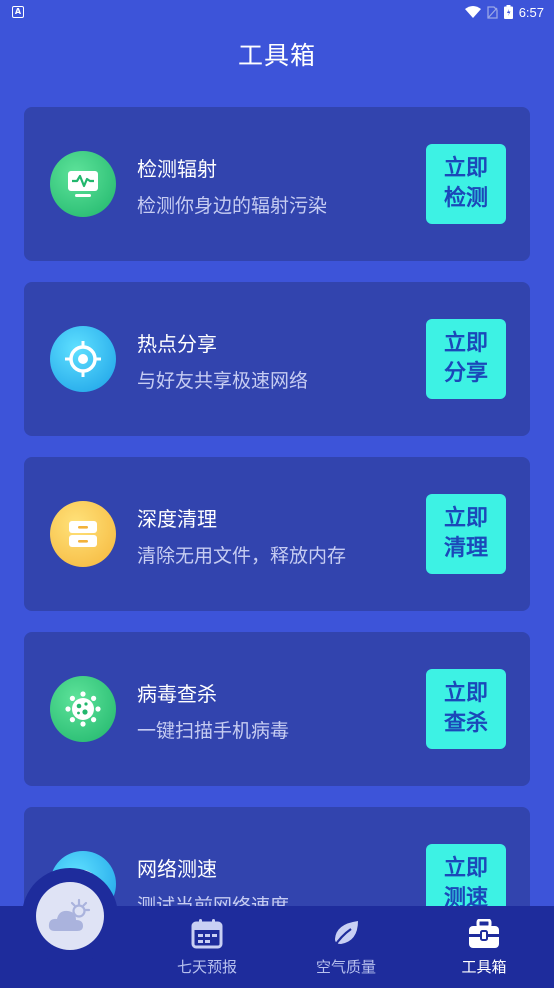 The width and height of the screenshot is (554, 988). Describe the element at coordinates (242, 556) in the screenshot. I see `tool-description: 清除无用文件，释放内存` at that location.